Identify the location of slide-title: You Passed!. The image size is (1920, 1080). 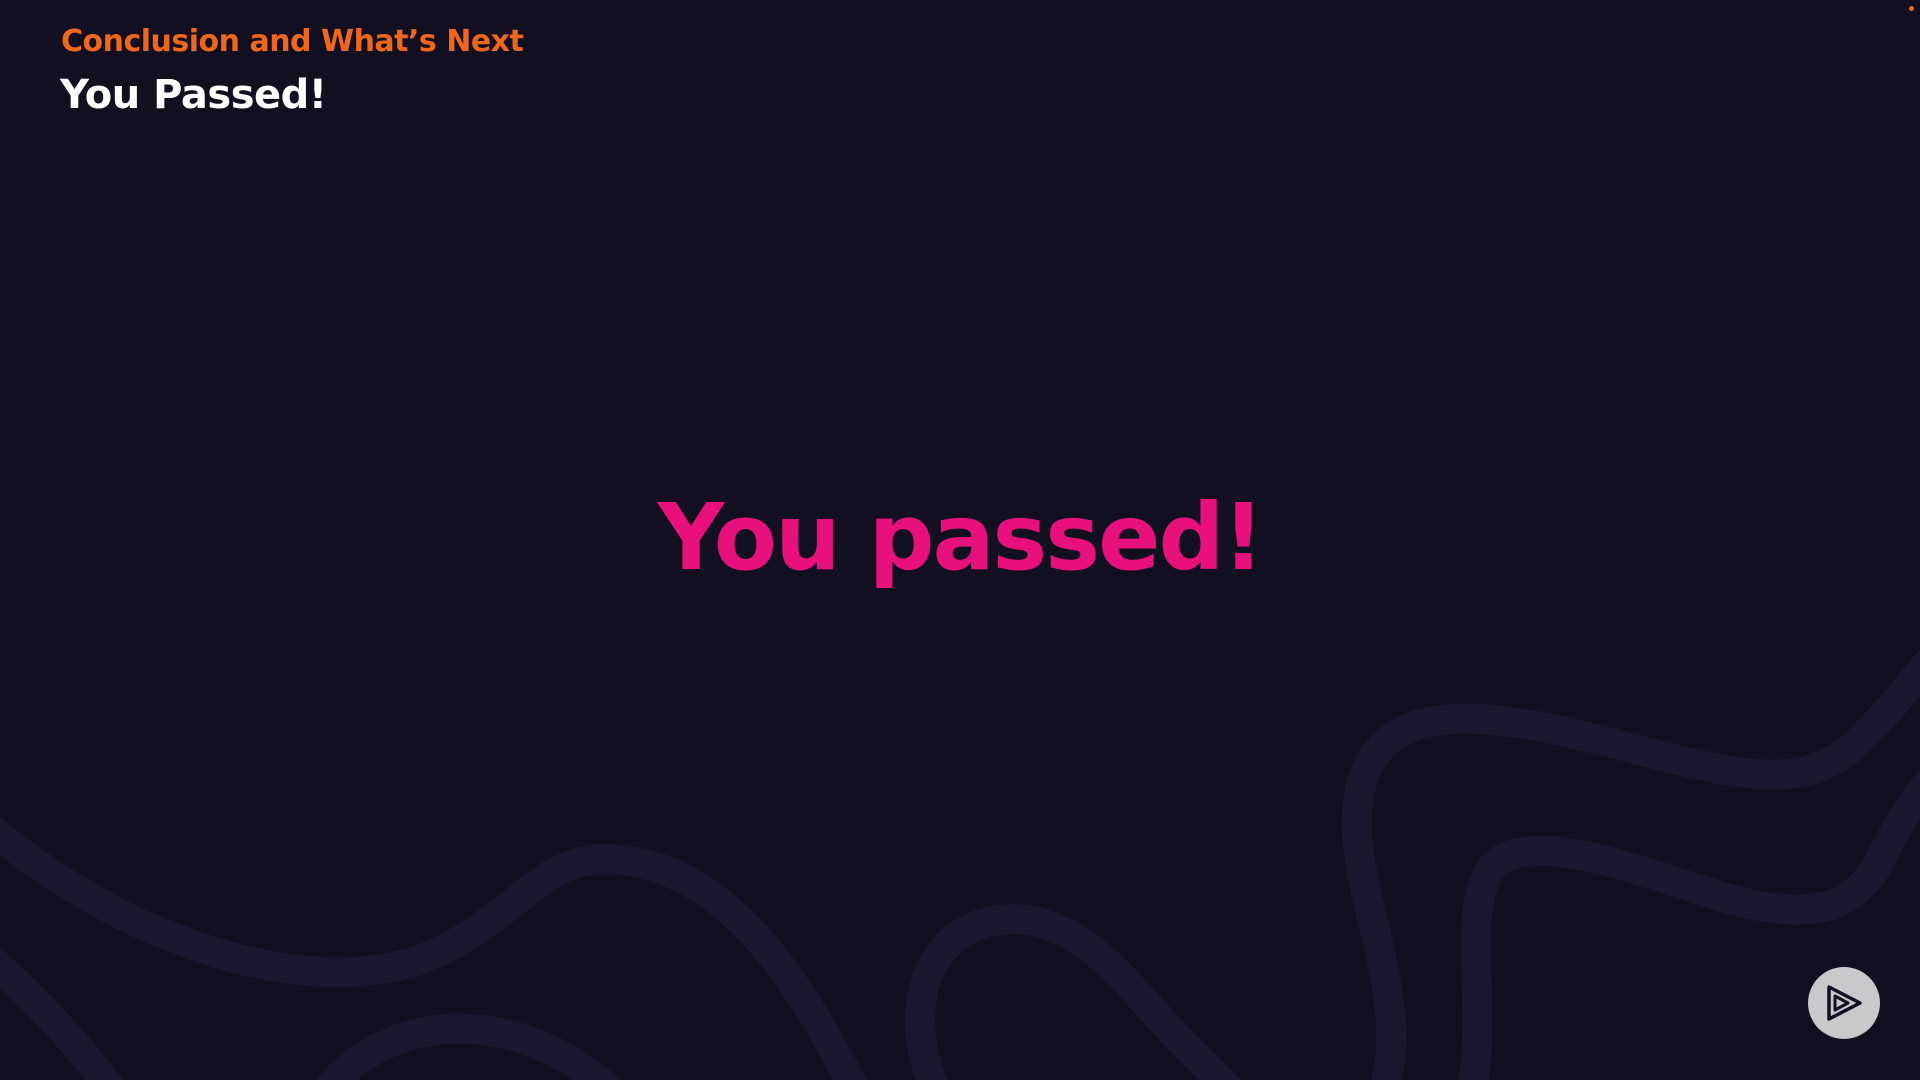
(193, 95).